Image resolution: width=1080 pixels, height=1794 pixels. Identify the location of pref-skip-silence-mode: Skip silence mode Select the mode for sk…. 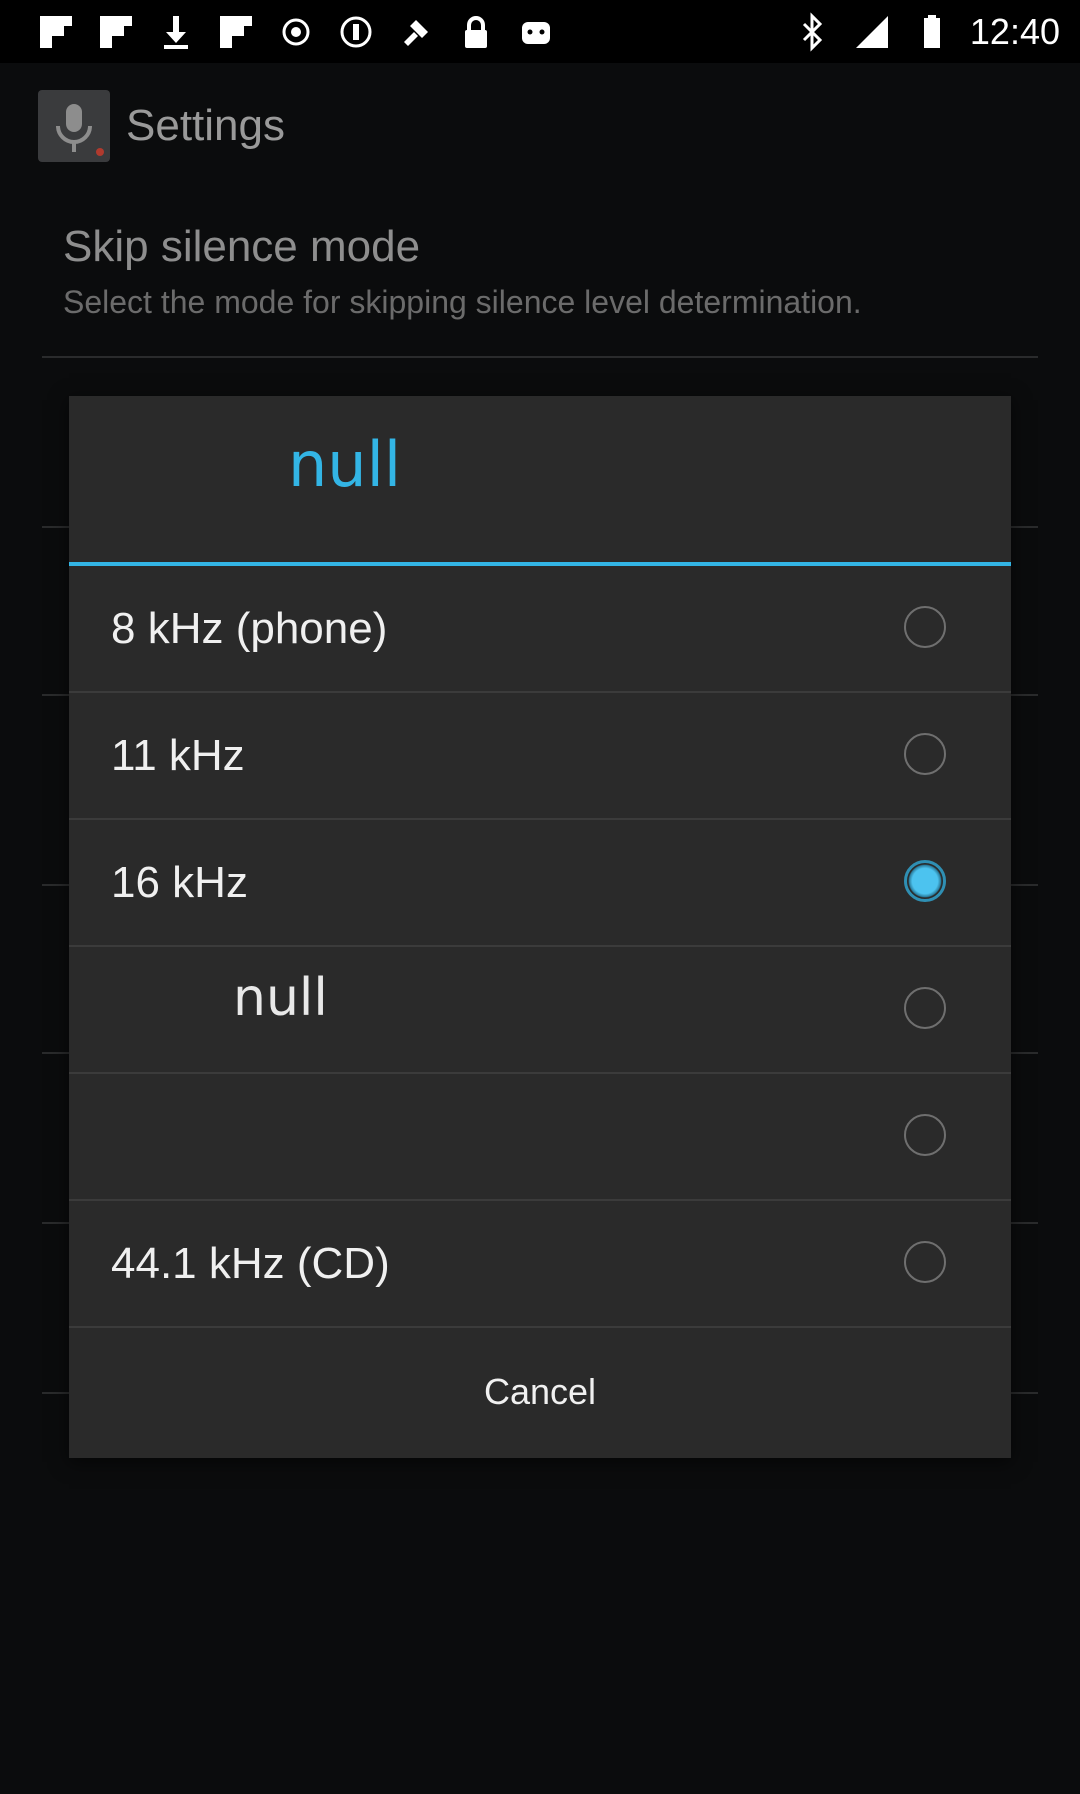
(462, 271).